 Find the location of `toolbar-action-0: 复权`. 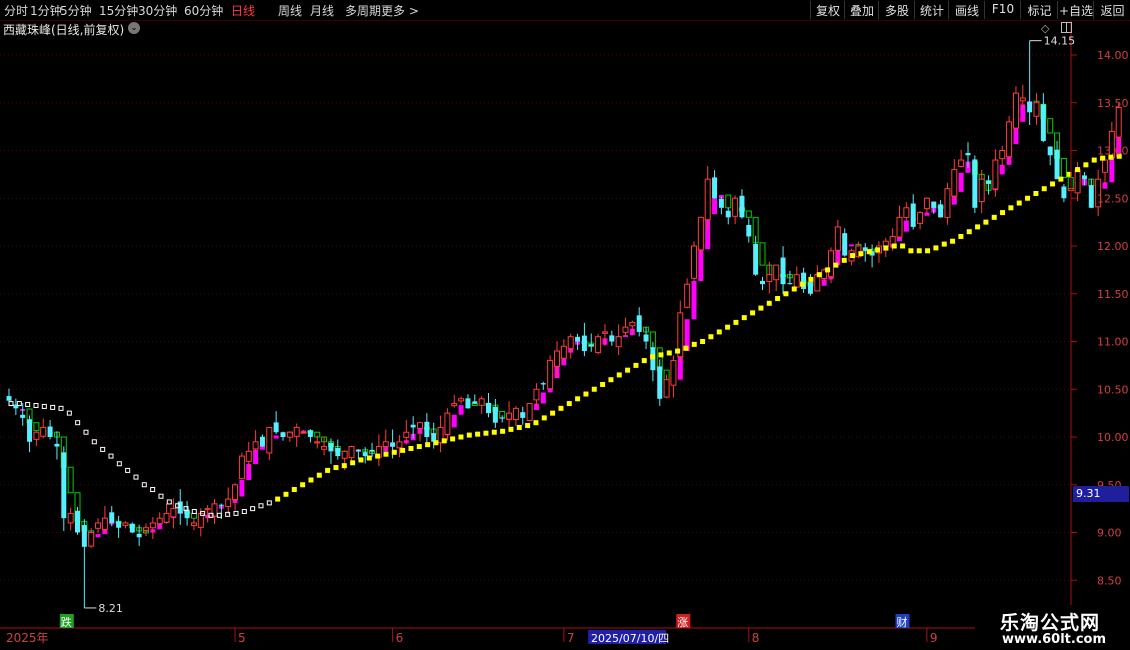

toolbar-action-0: 复权 is located at coordinates (827, 10).